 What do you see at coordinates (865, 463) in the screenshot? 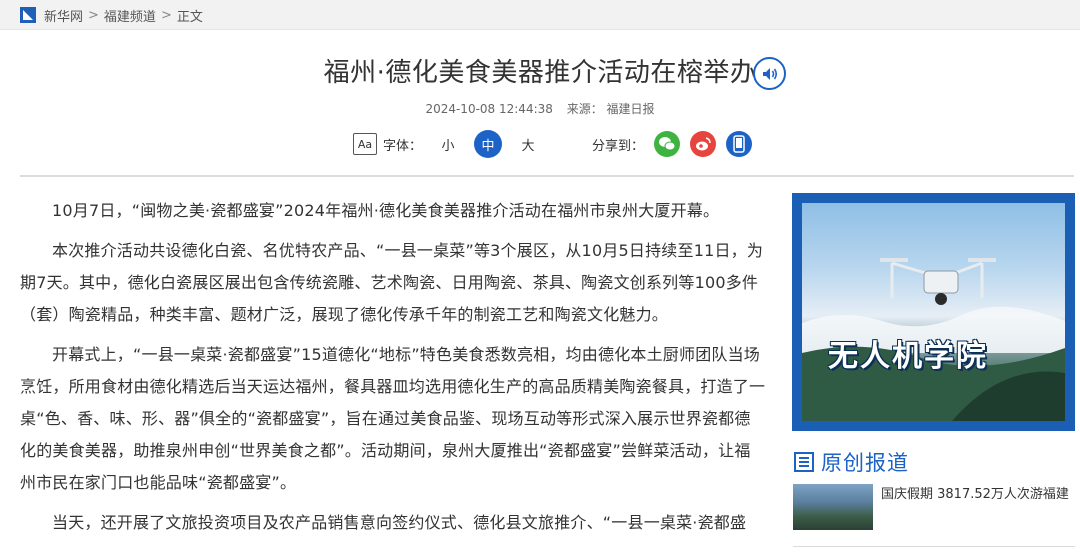
I see `original-reports-title: 原创报道` at bounding box center [865, 463].